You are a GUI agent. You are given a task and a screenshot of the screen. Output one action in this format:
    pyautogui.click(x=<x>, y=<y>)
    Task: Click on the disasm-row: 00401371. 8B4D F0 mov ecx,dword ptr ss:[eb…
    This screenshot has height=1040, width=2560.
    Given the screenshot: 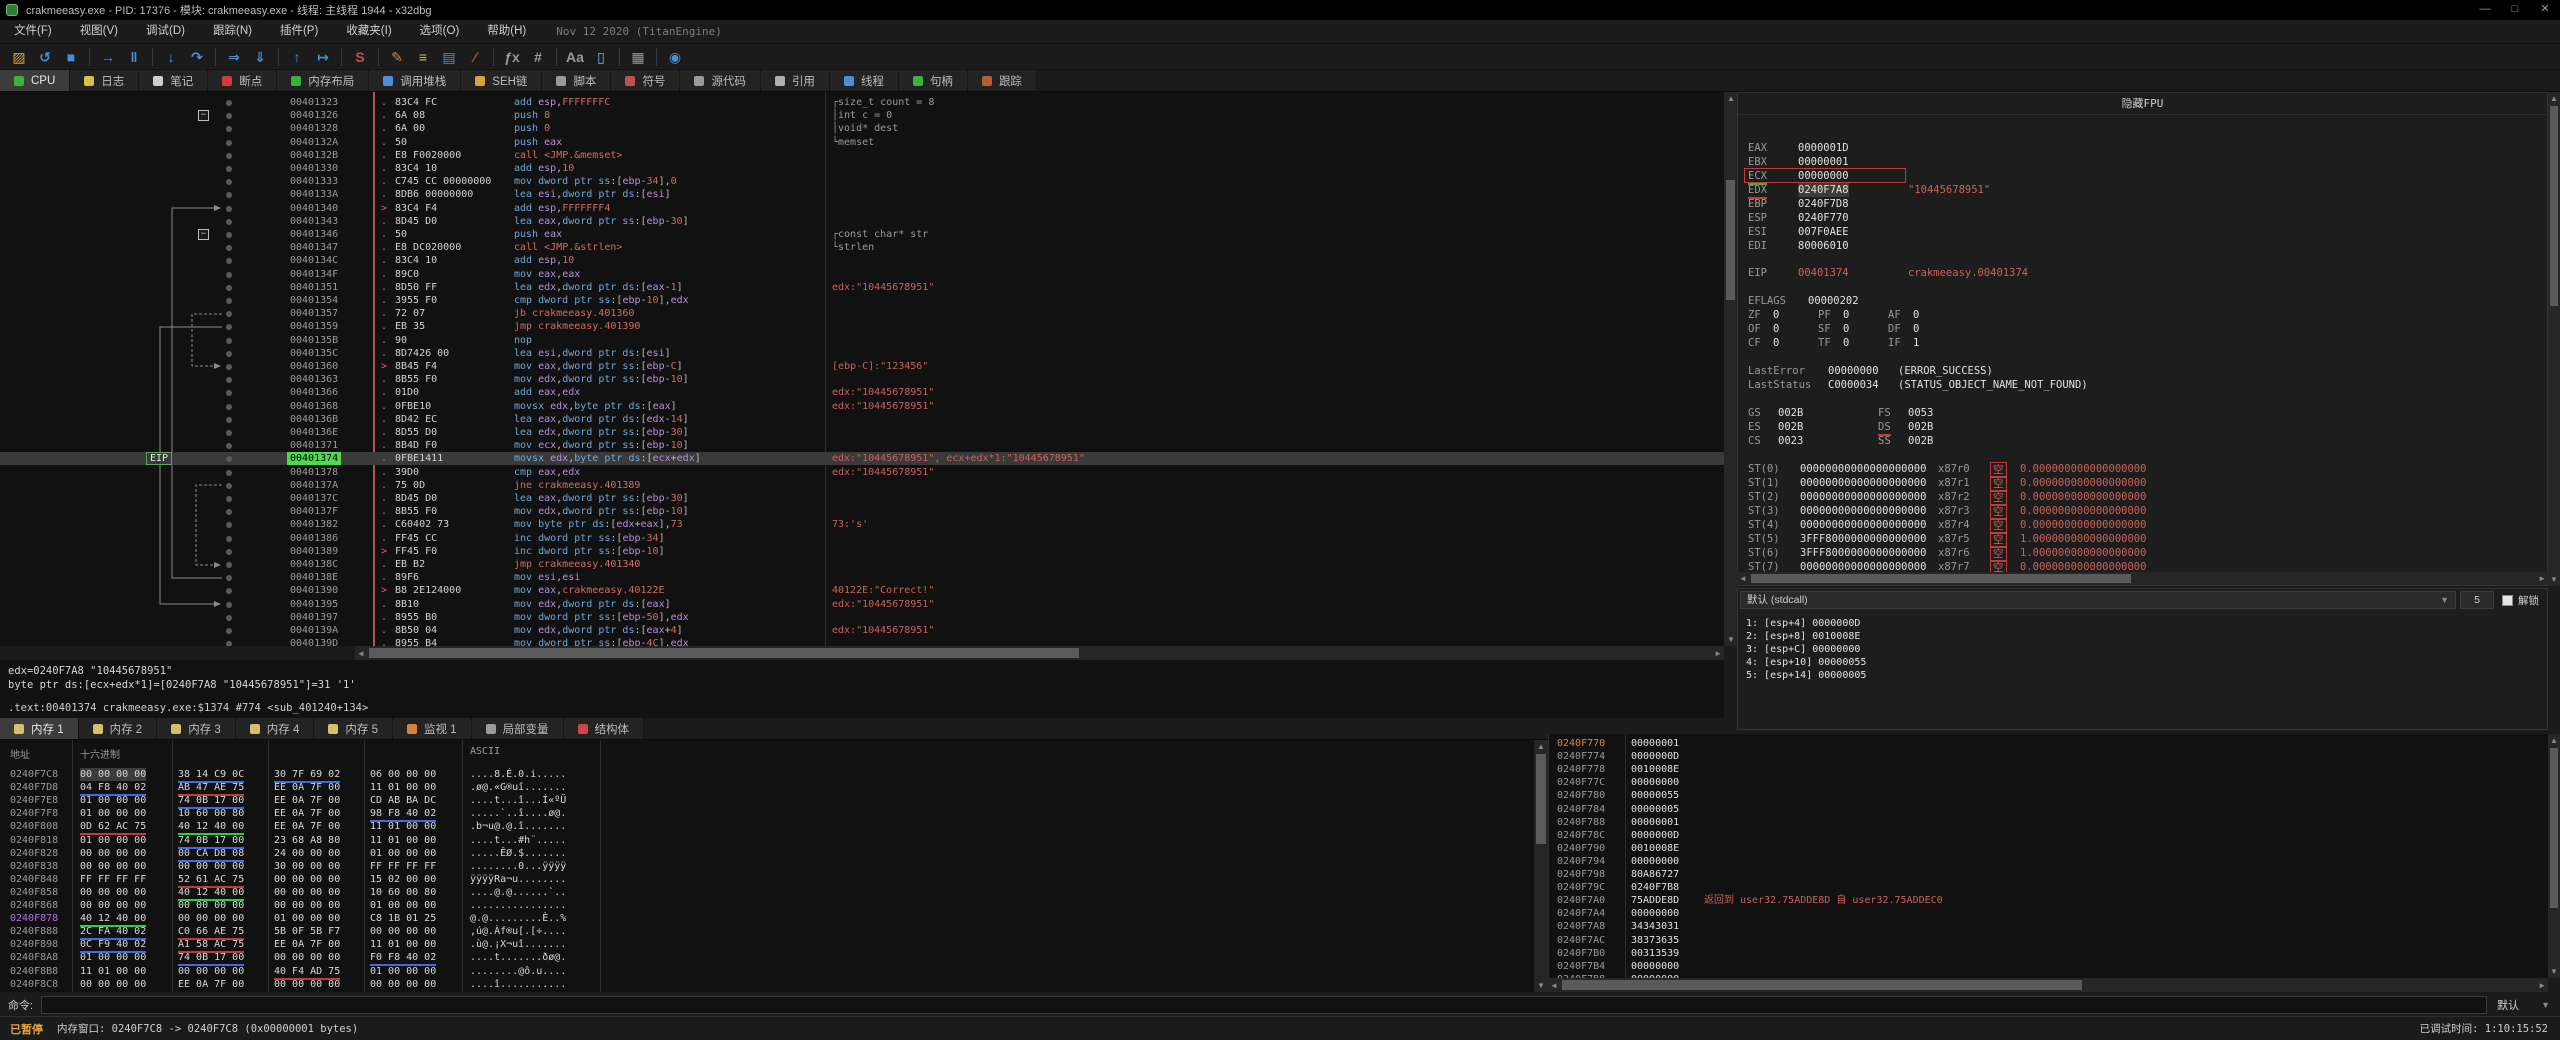 What is the action you would take?
    pyautogui.click(x=862, y=445)
    